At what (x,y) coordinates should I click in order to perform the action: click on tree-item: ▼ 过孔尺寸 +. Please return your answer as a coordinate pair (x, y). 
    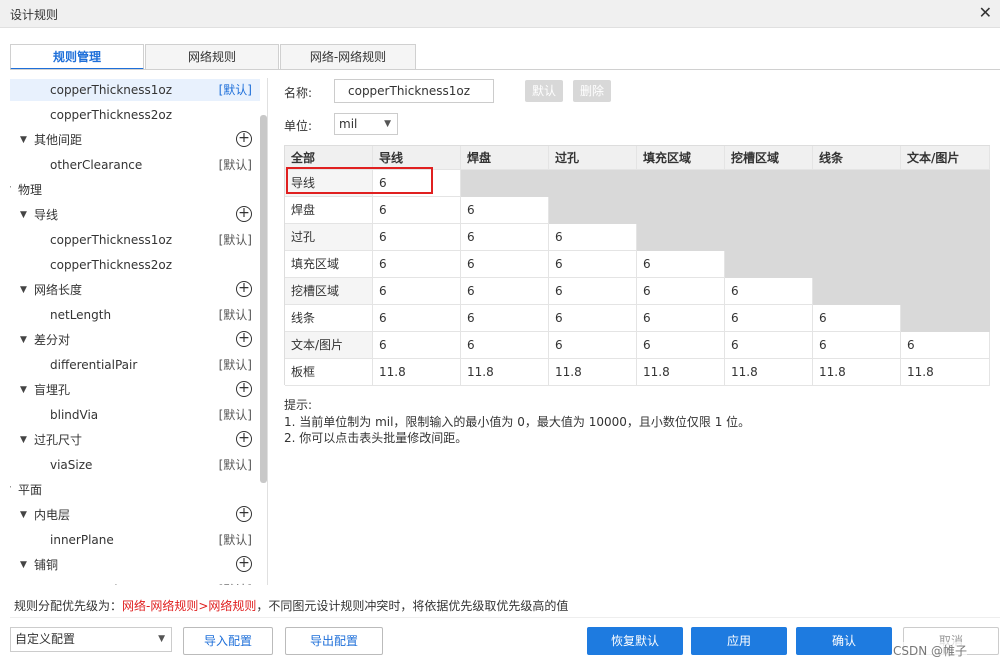
    Looking at the image, I should click on (135, 440).